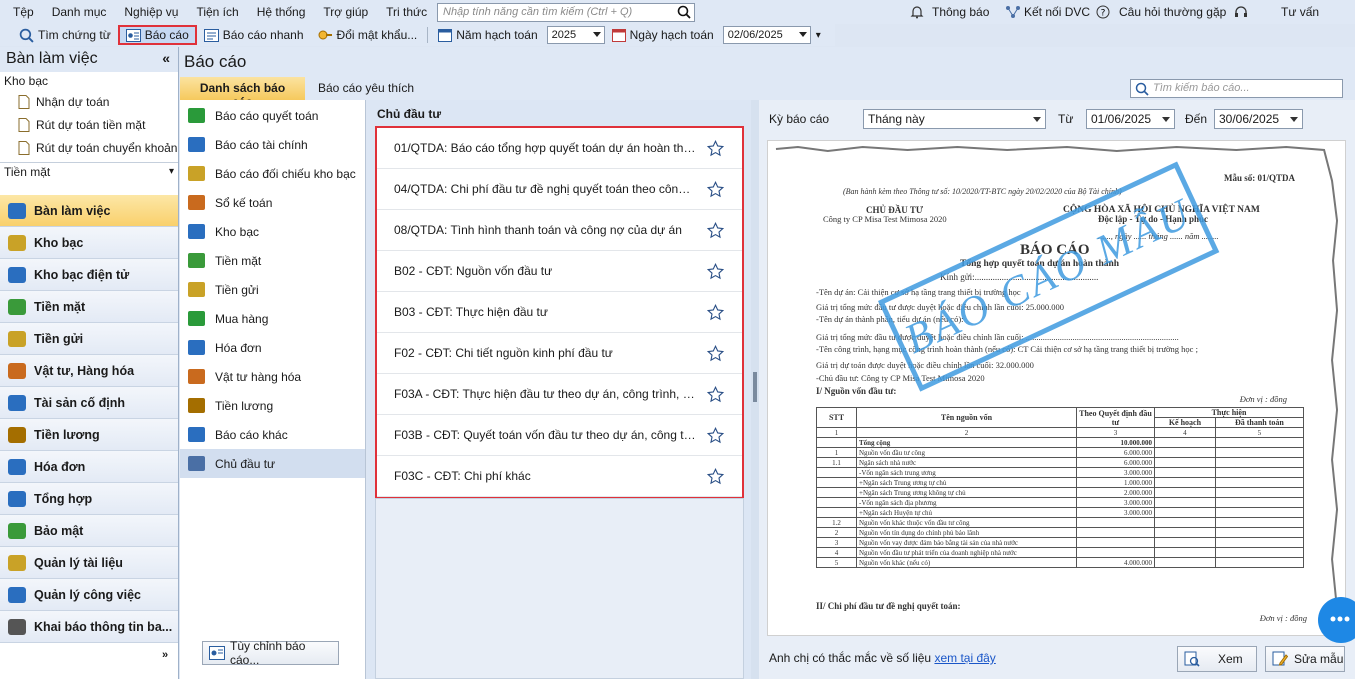  What do you see at coordinates (281, 12) in the screenshot?
I see `menu-system: Hệ thống` at bounding box center [281, 12].